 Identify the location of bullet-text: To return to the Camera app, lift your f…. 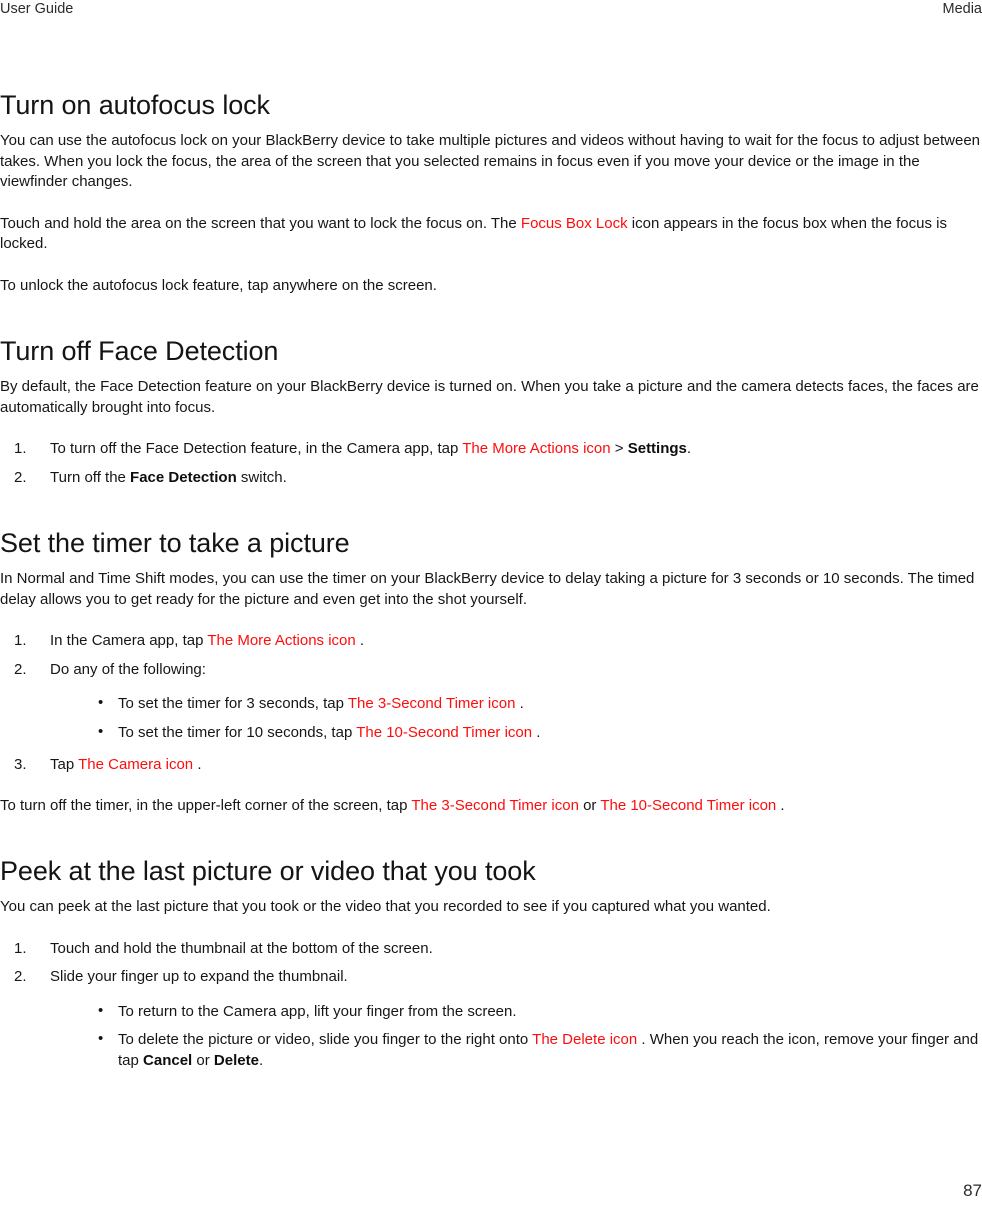
(317, 1011).